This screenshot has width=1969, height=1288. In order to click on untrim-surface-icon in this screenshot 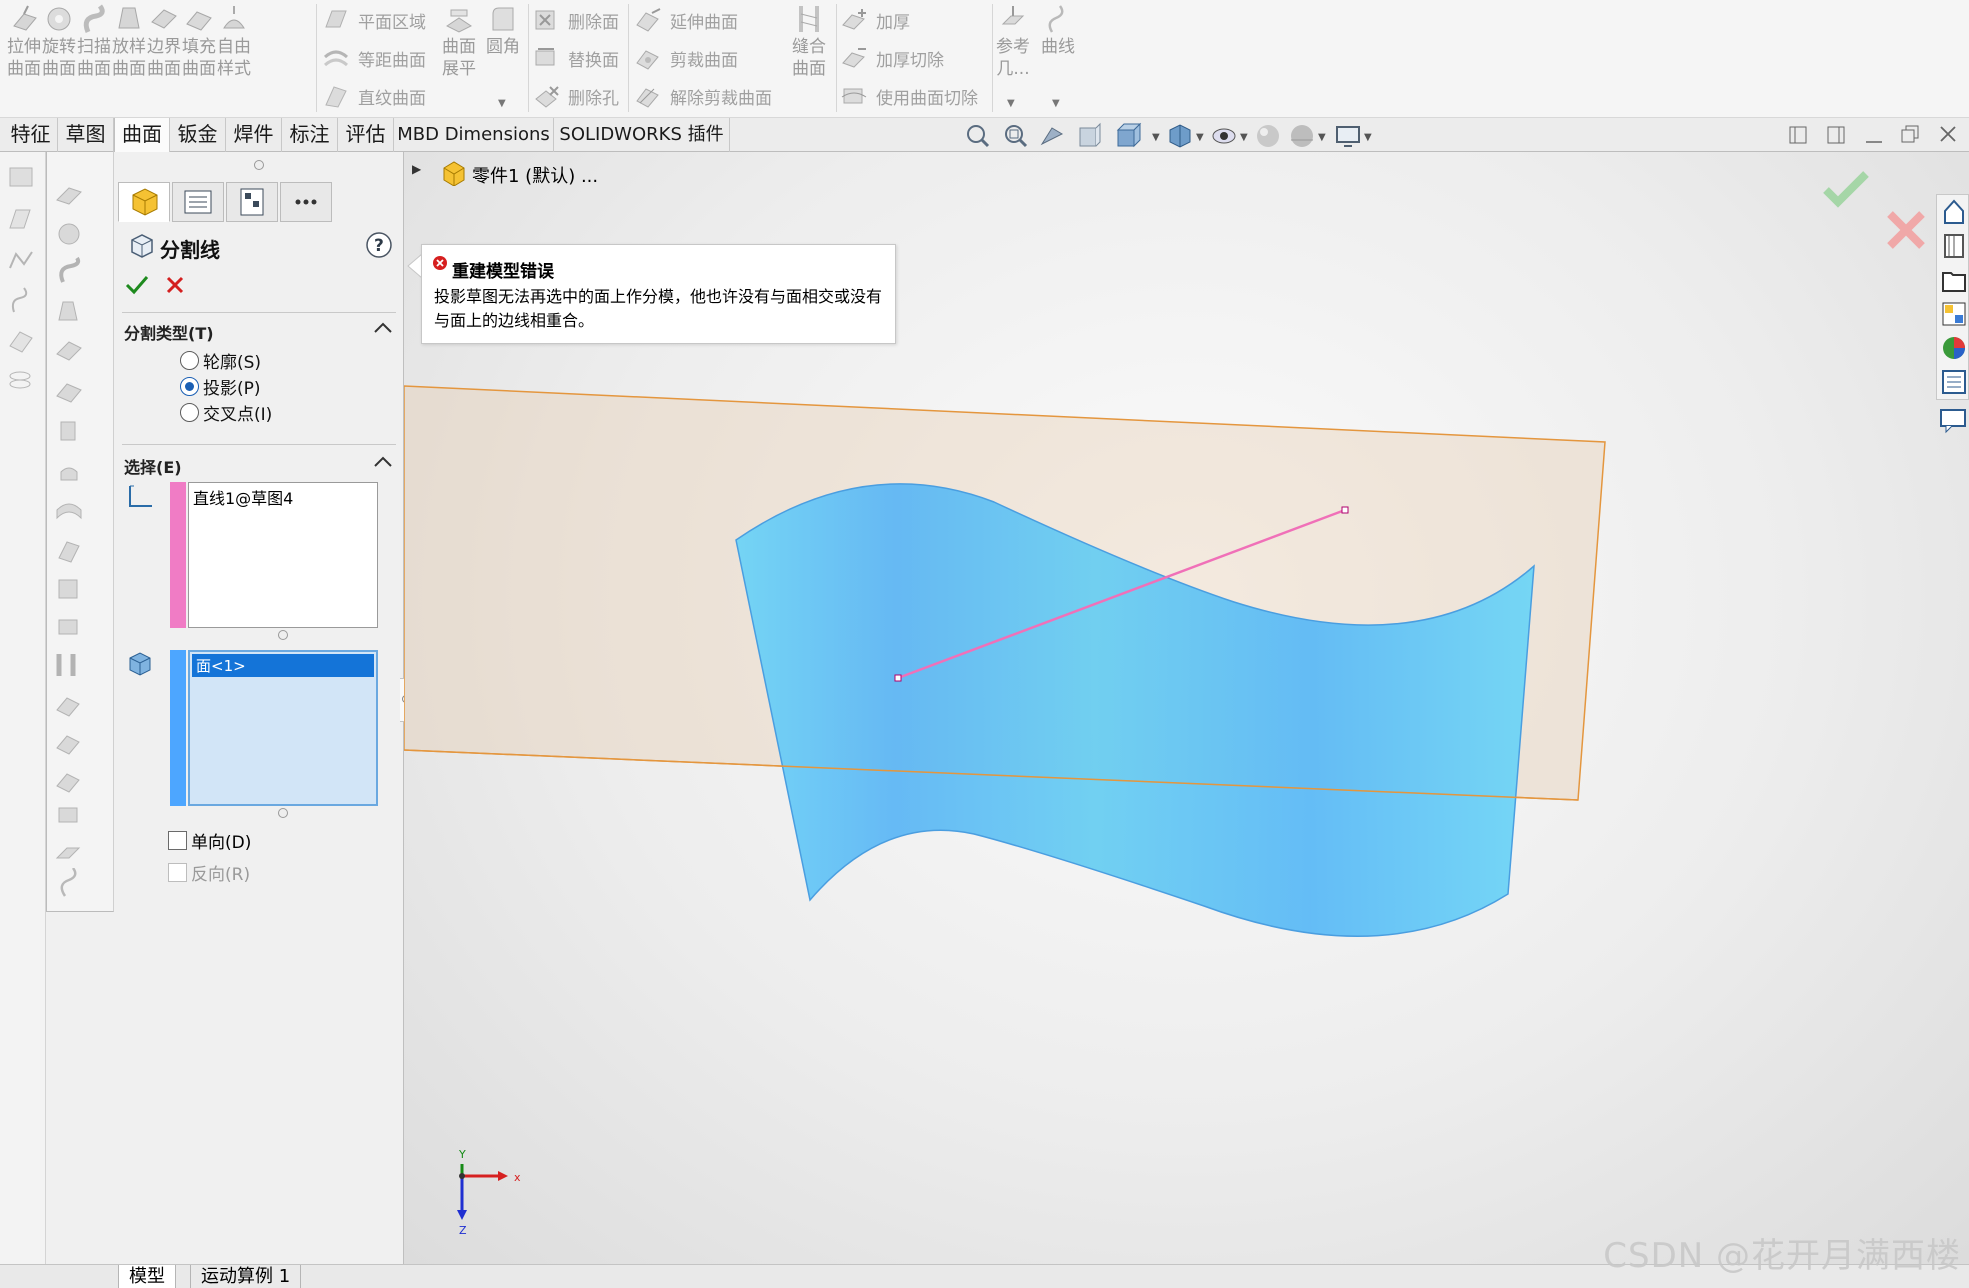, I will do `click(68, 783)`.